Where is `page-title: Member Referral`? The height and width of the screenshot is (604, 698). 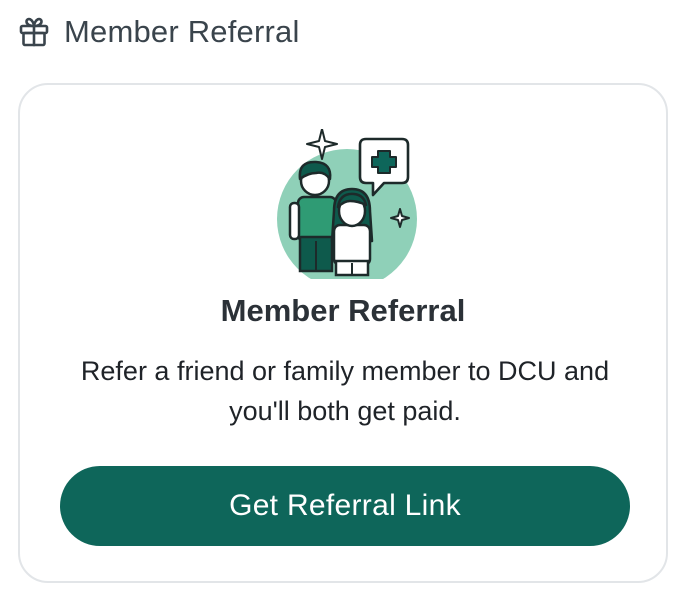
page-title: Member Referral is located at coordinates (182, 31).